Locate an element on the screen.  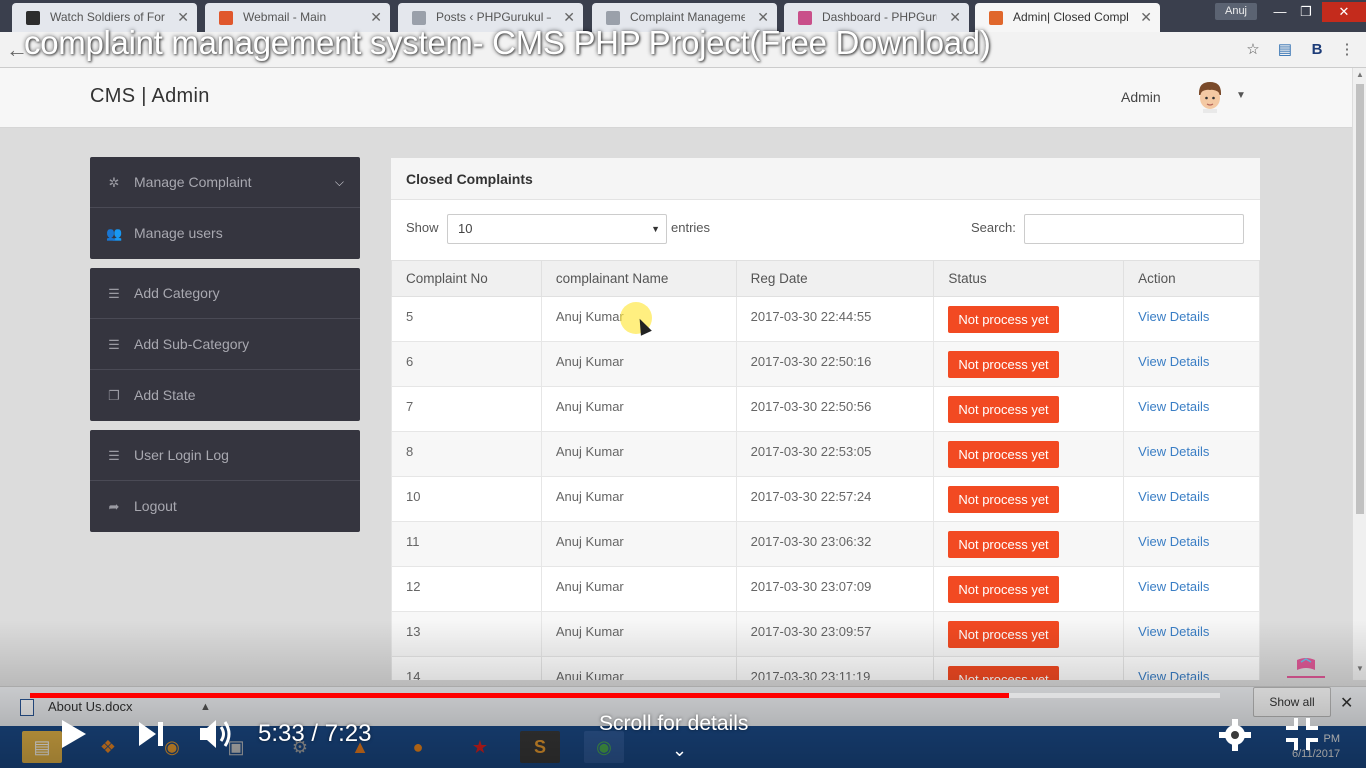
status-cell: Not process yet is located at coordinates (1029, 454).